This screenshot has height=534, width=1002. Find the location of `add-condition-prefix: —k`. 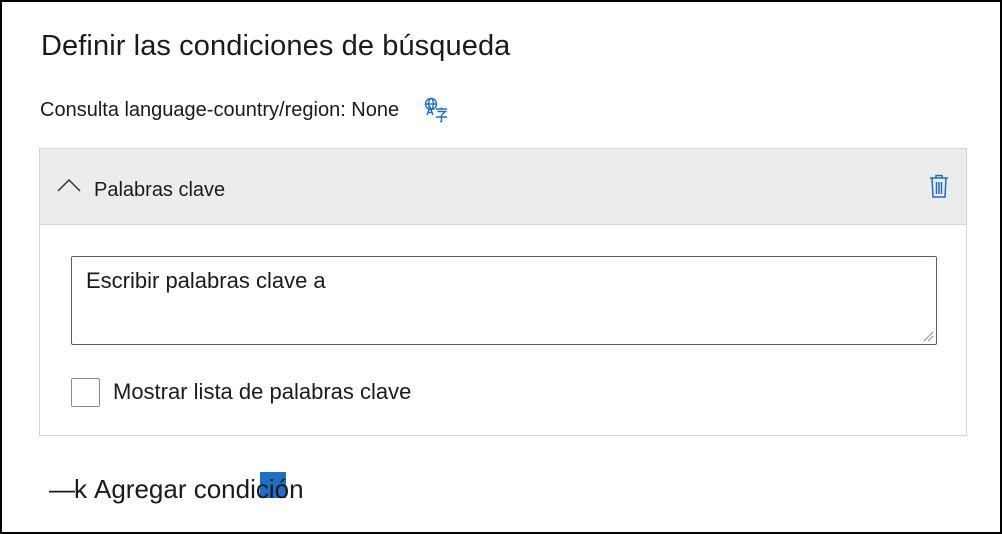

add-condition-prefix: —k is located at coordinates (68, 488).